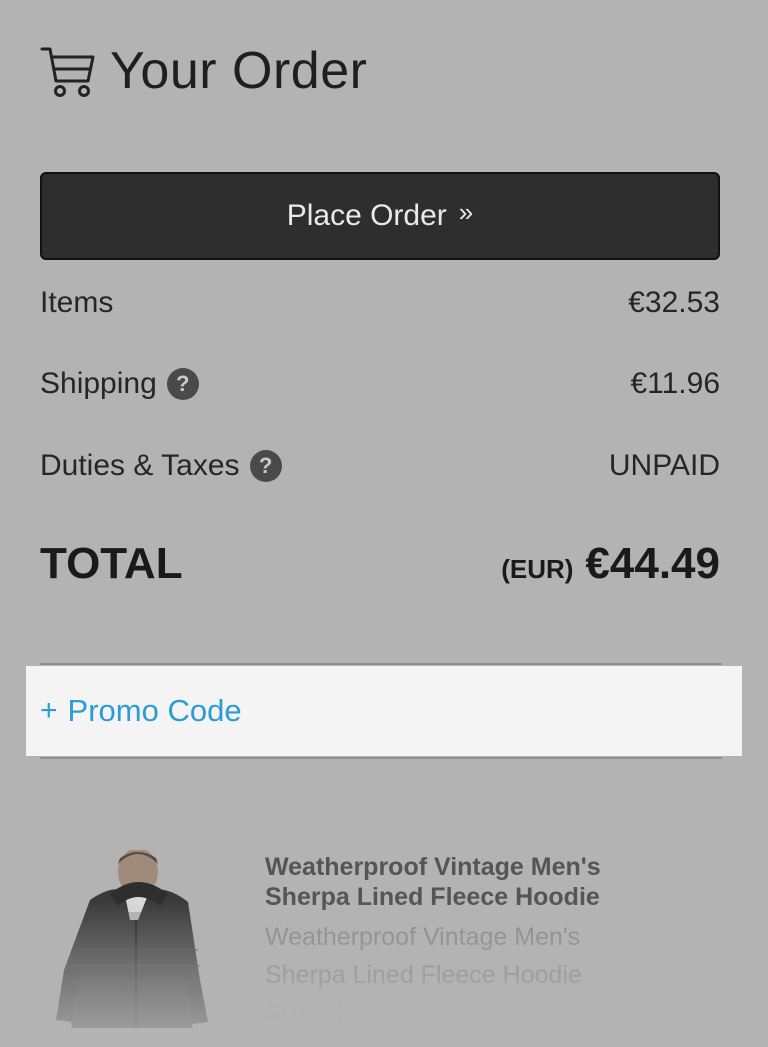 Image resolution: width=768 pixels, height=1047 pixels. I want to click on promo-code-label: Promo Code, so click(154, 710).